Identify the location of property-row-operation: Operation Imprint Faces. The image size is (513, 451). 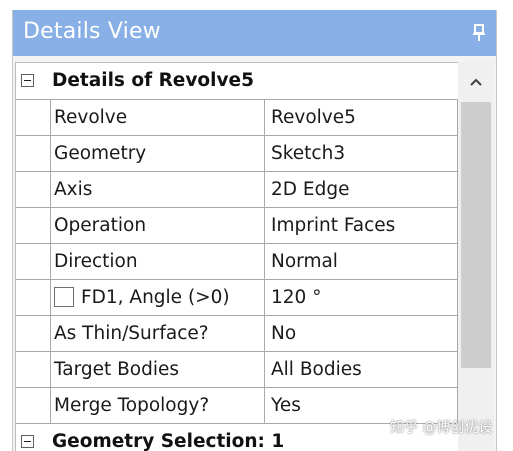
(237, 225).